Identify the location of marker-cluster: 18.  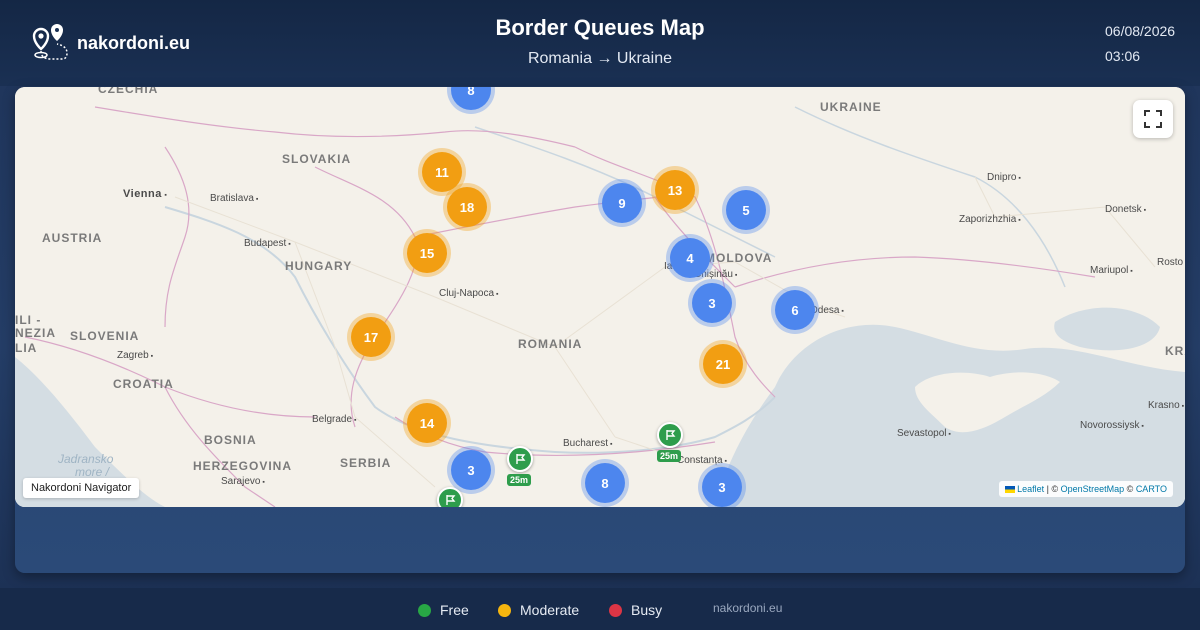
(467, 207).